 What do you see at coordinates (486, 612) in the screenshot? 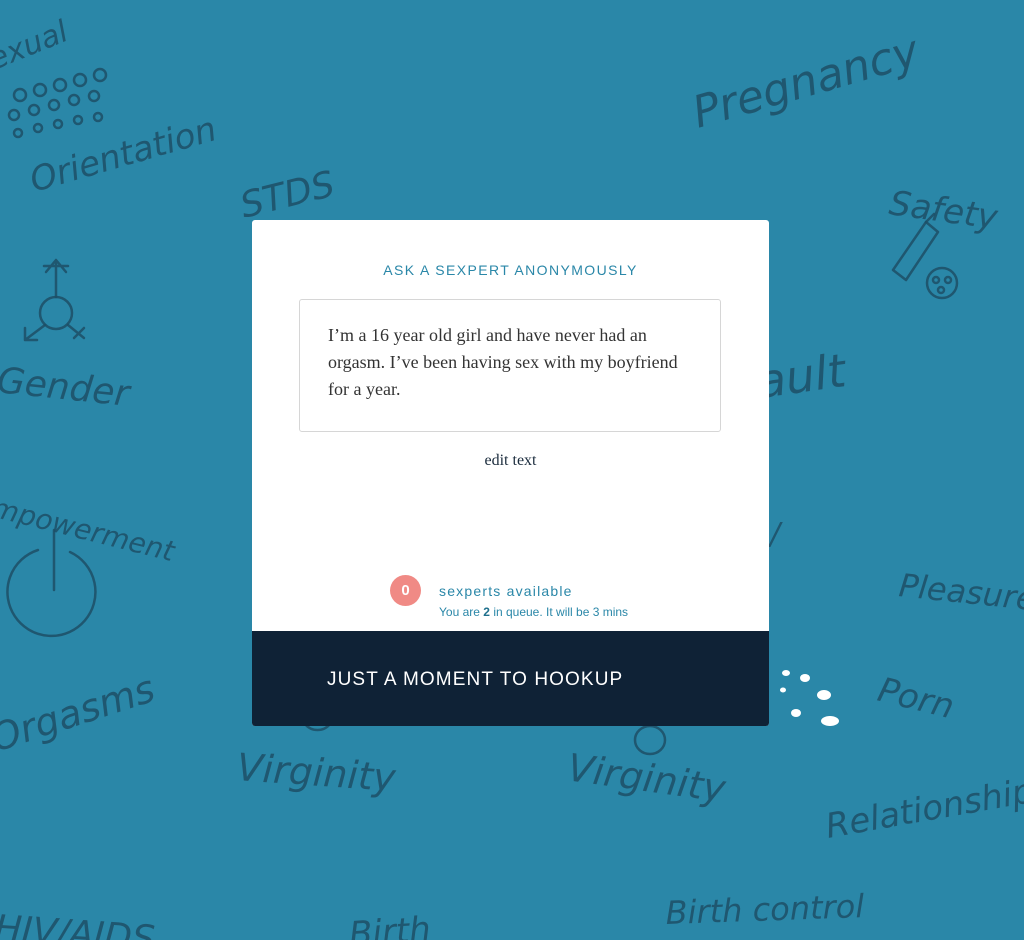
I see `queue-position: 2` at bounding box center [486, 612].